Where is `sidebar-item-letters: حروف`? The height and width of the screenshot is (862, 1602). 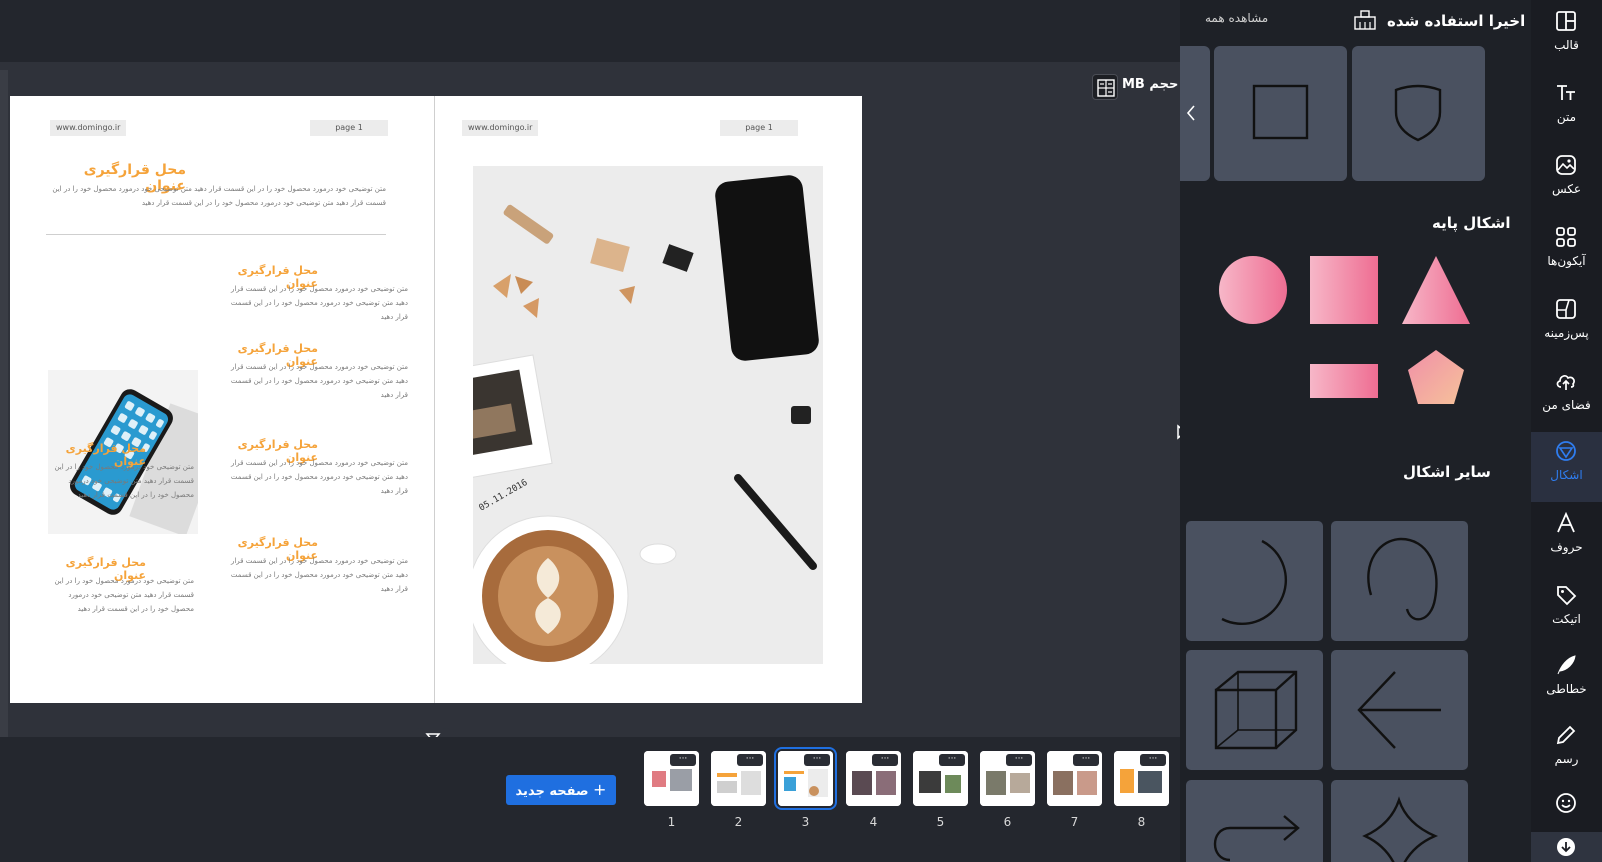
sidebar-item-letters: حروف is located at coordinates (1566, 539).